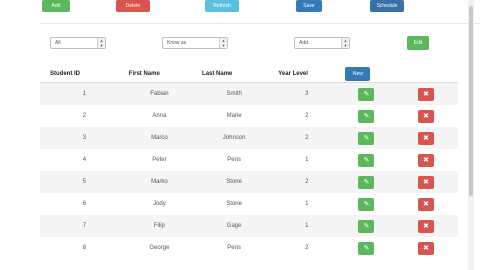 The image size is (480, 270). I want to click on filter-select-1: All ▲ ▼, so click(78, 43).